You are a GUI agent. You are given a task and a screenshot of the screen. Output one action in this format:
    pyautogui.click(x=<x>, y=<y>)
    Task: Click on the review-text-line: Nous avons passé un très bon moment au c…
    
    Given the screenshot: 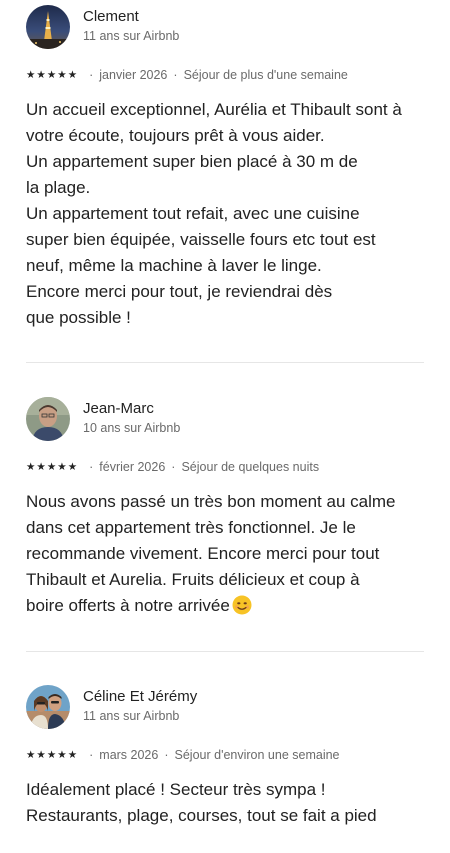 What is the action you would take?
    pyautogui.click(x=211, y=501)
    